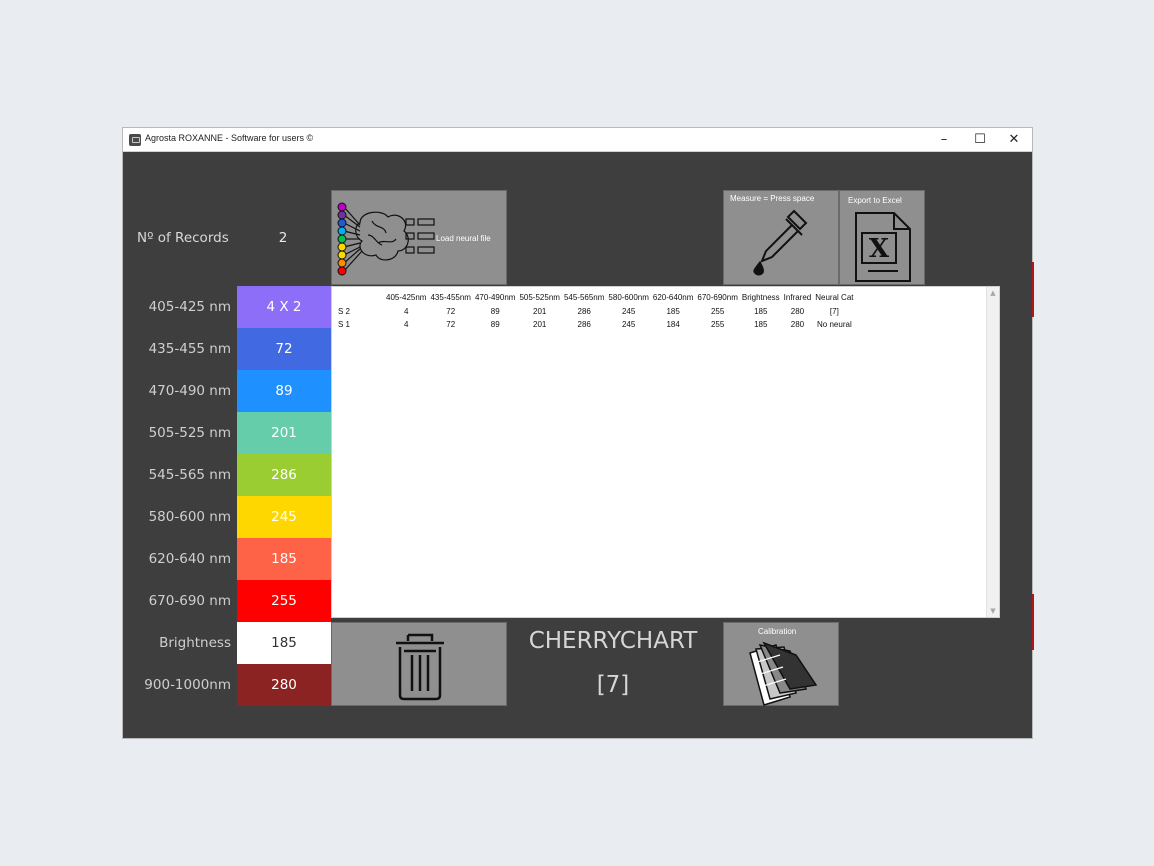 The height and width of the screenshot is (866, 1154). I want to click on column-header: 670-690nm, so click(717, 297).